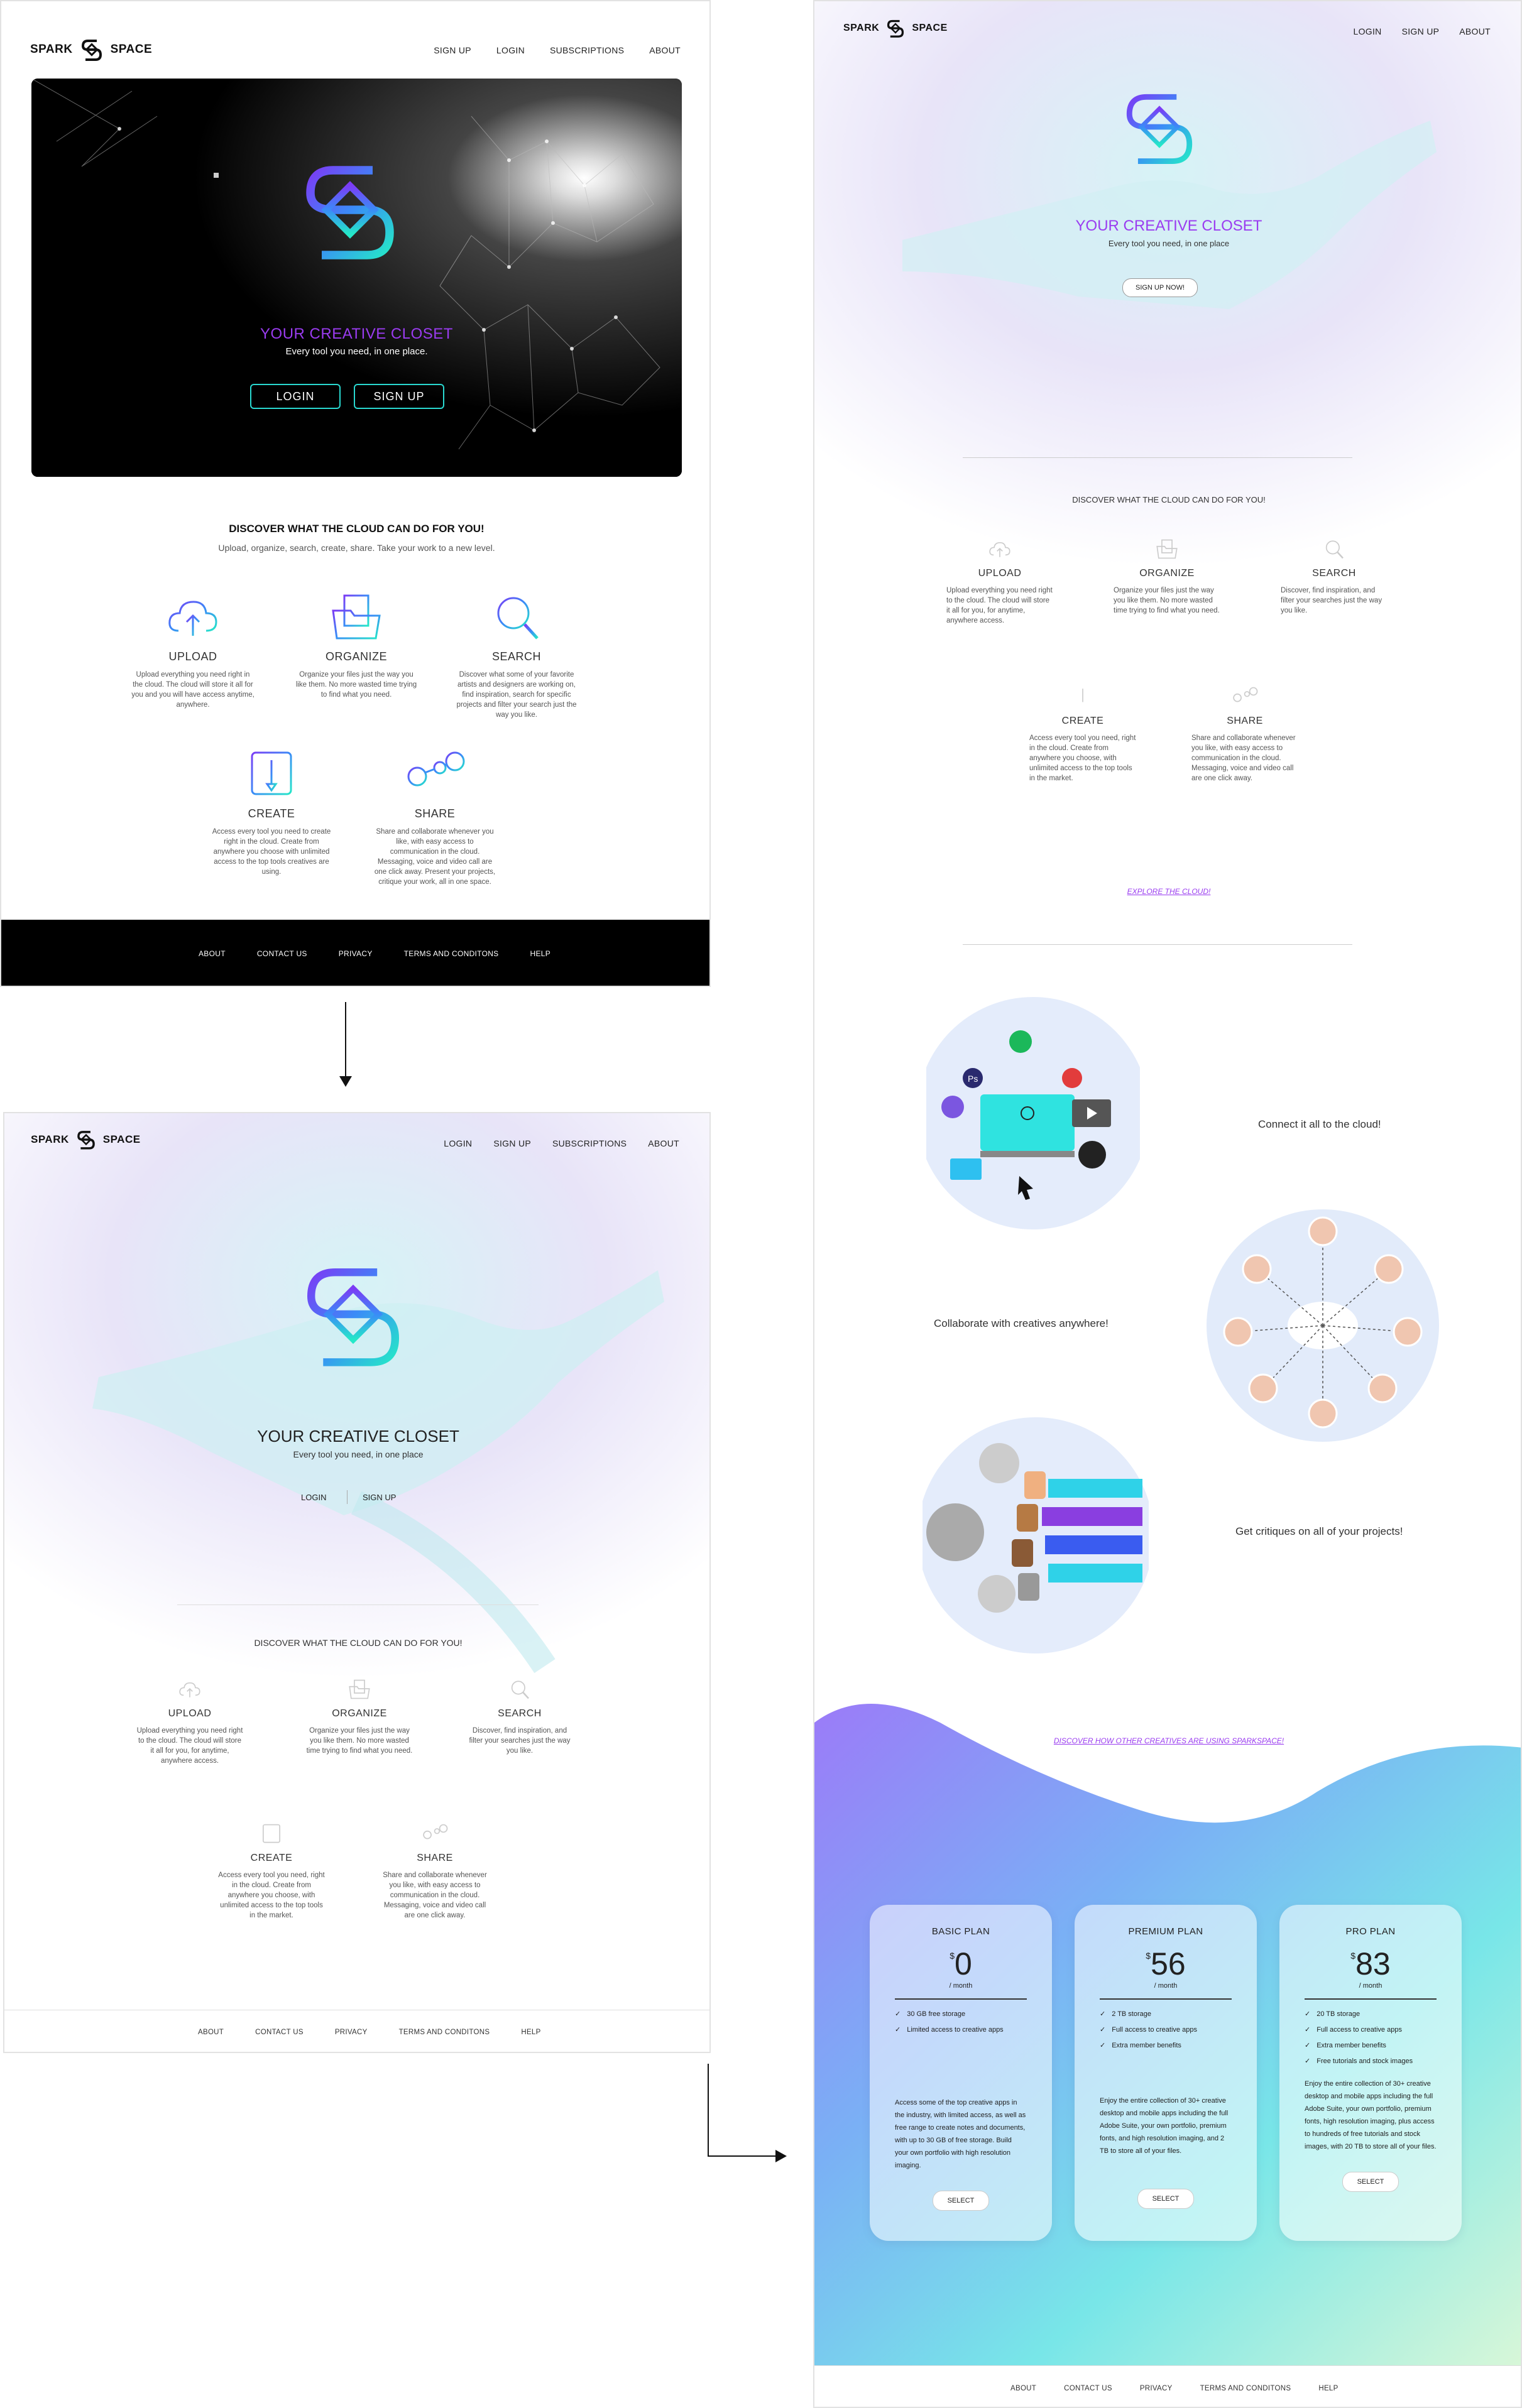 The width and height of the screenshot is (1522, 2408). Describe the element at coordinates (356, 617) in the screenshot. I see `folder-icon` at that location.